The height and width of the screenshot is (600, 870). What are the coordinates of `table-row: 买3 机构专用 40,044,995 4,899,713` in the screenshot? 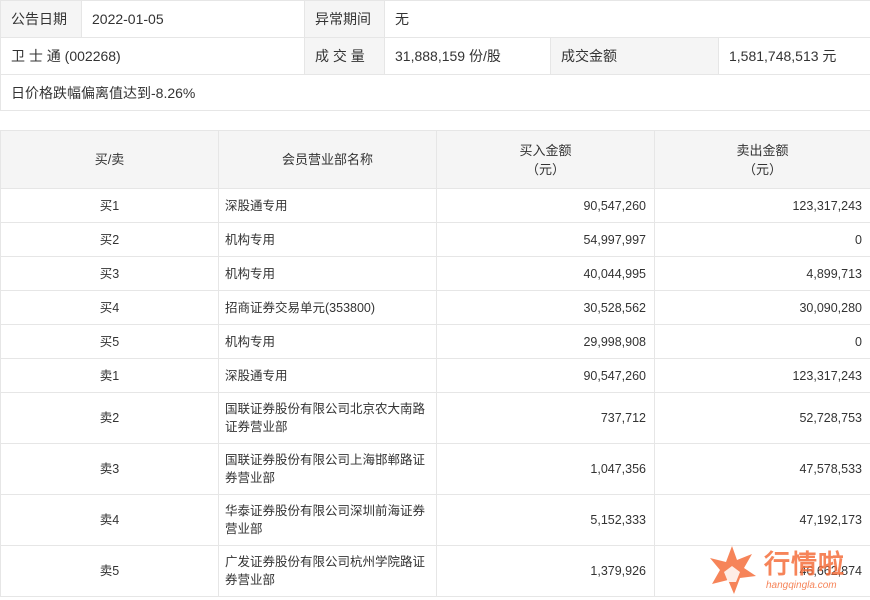 It's located at (435, 273).